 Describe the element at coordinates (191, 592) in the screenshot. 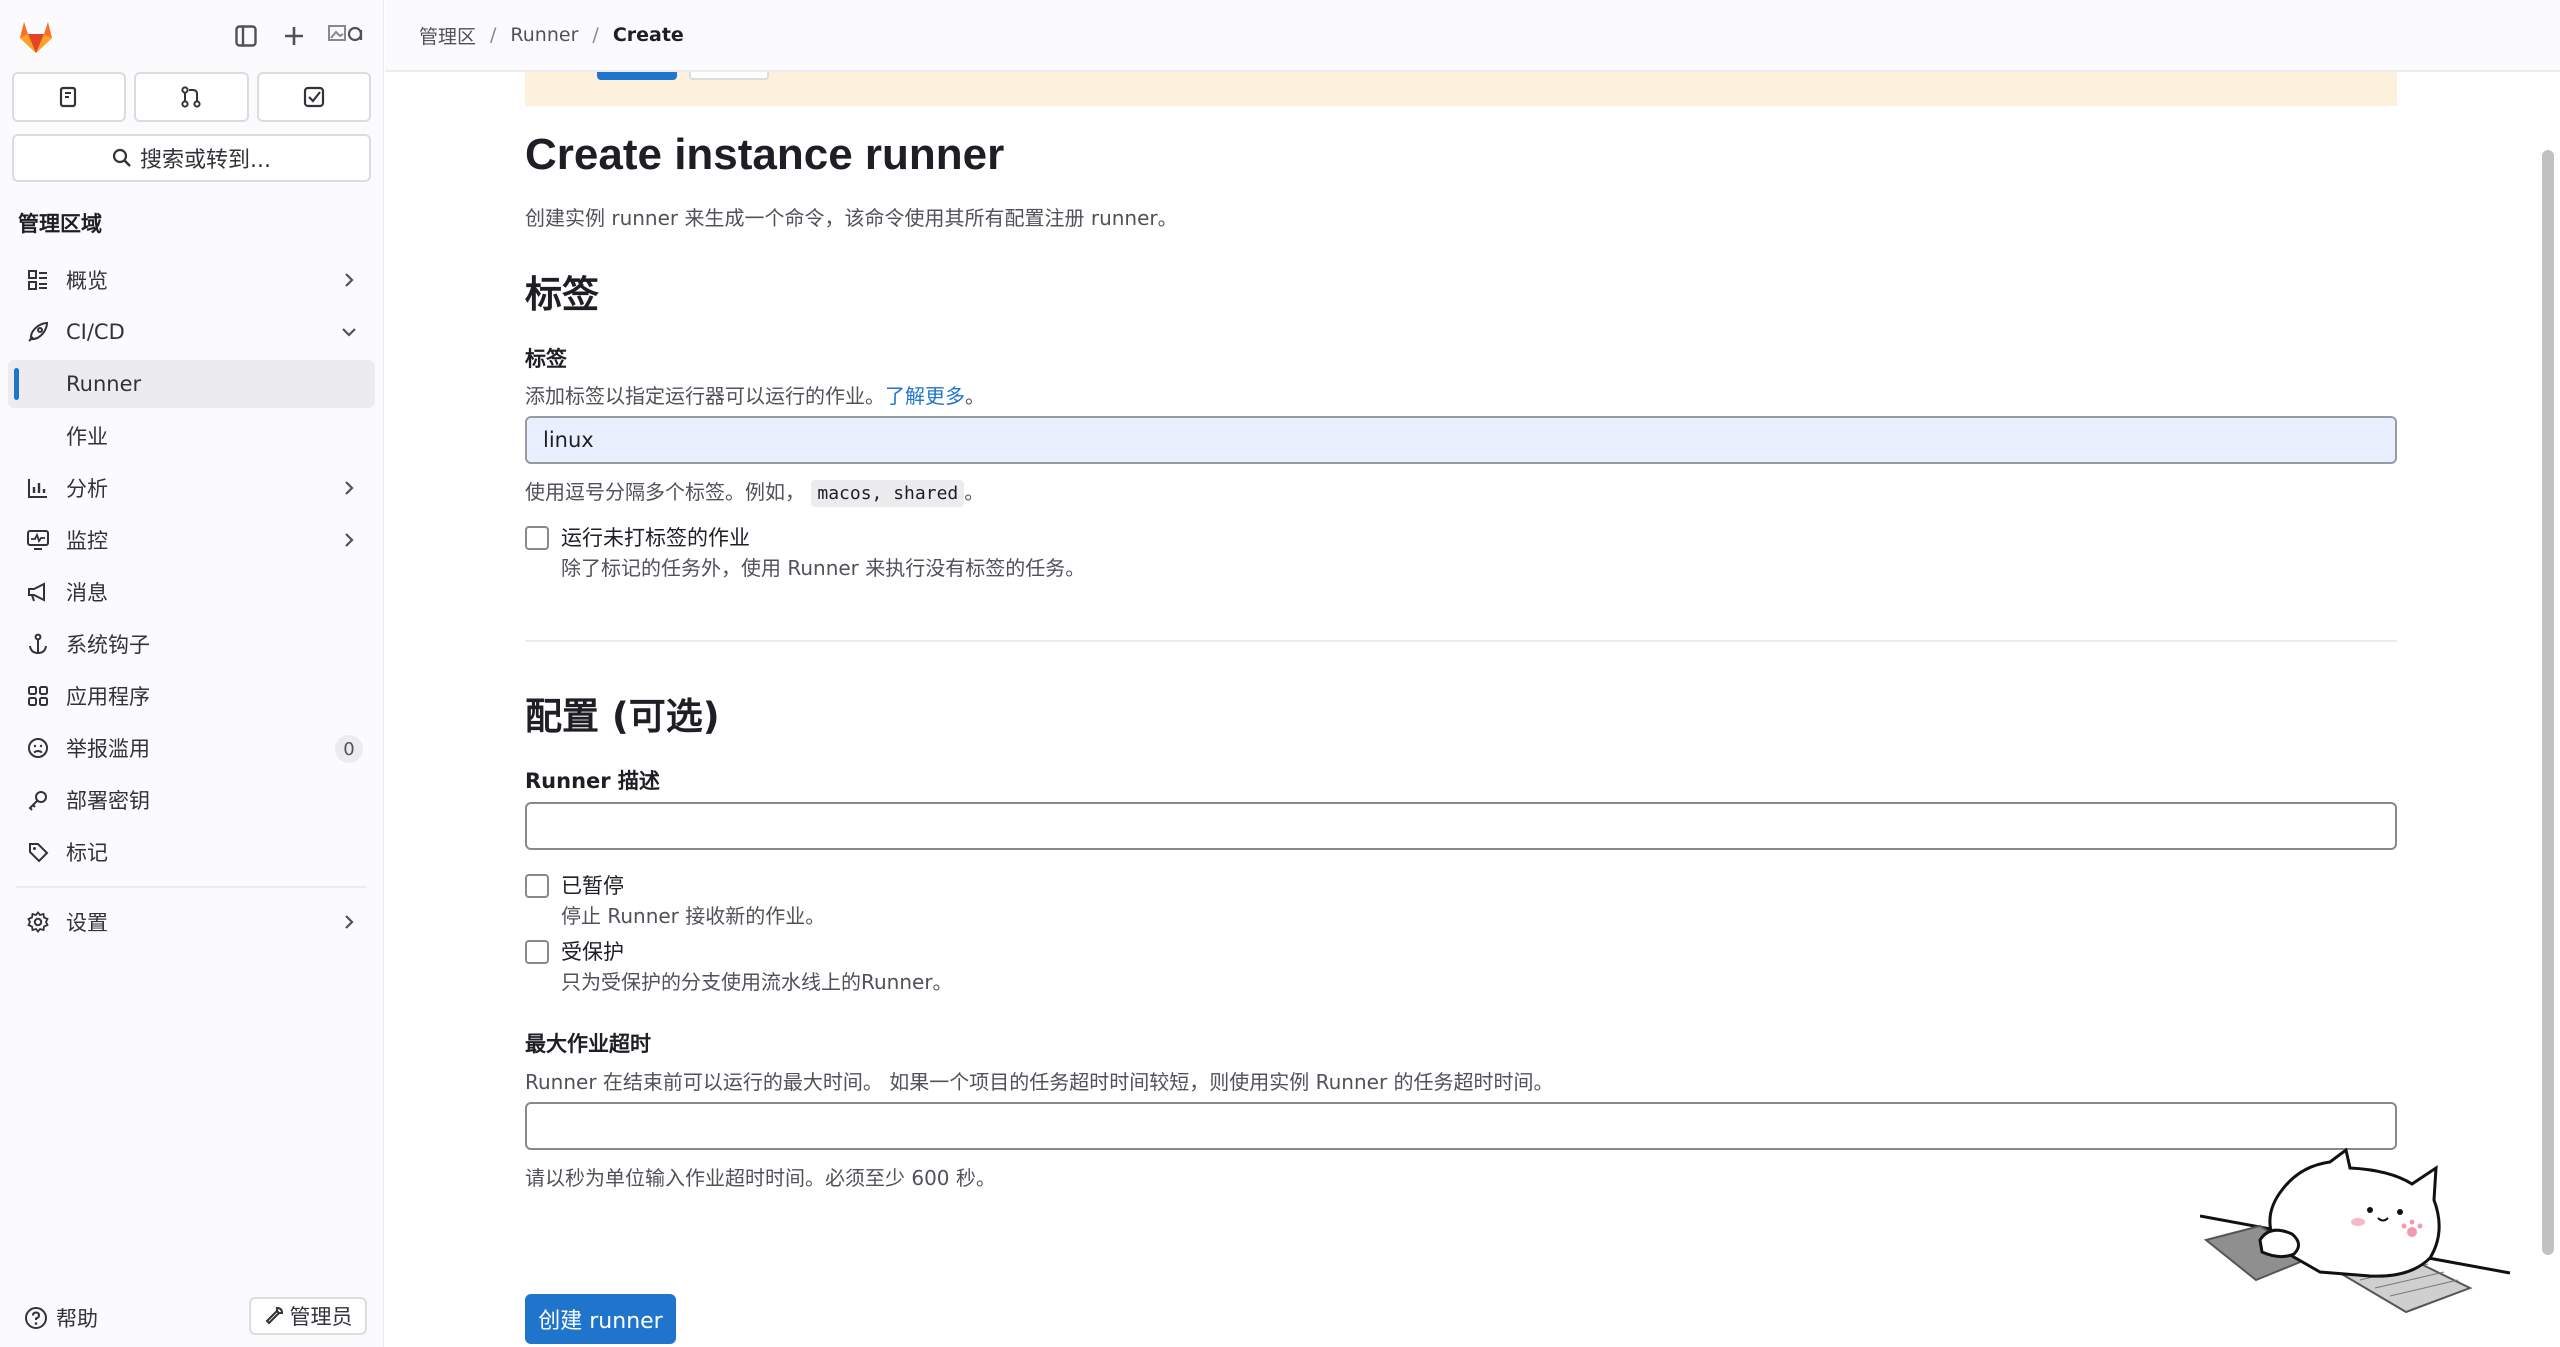

I see `sidebar-item-messages: 消息` at that location.